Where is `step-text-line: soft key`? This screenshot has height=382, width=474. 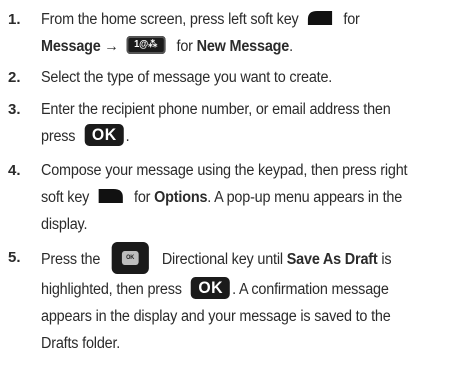 step-text-line: soft key is located at coordinates (65, 197).